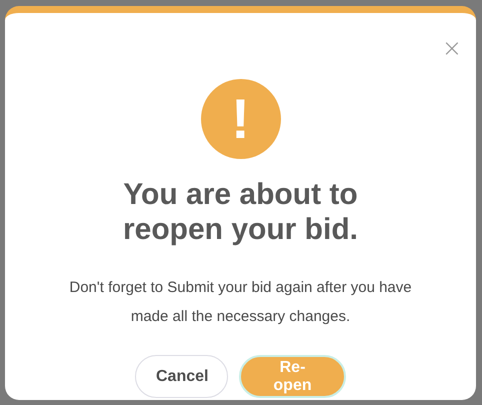  I want to click on dialog-title: You are about to reopen your bid., so click(240, 212).